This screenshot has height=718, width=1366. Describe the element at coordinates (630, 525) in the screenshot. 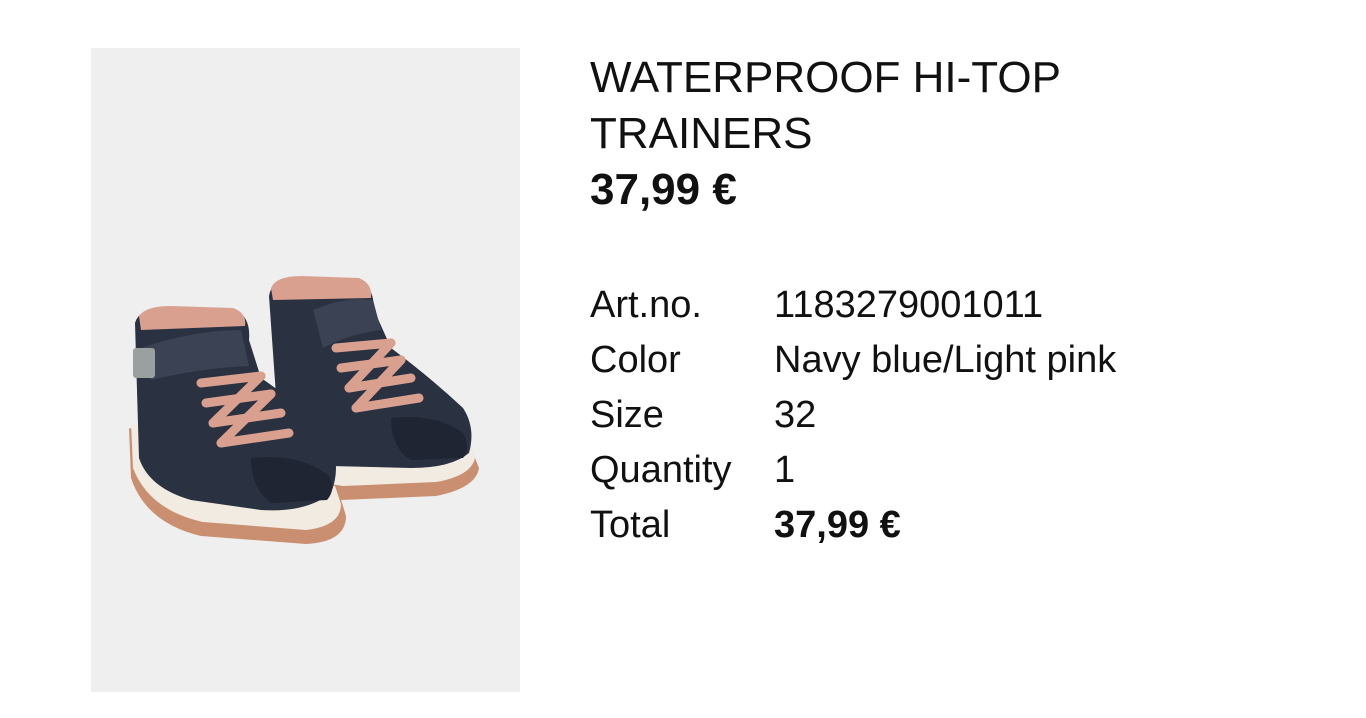

I see `detail-label: Total` at that location.